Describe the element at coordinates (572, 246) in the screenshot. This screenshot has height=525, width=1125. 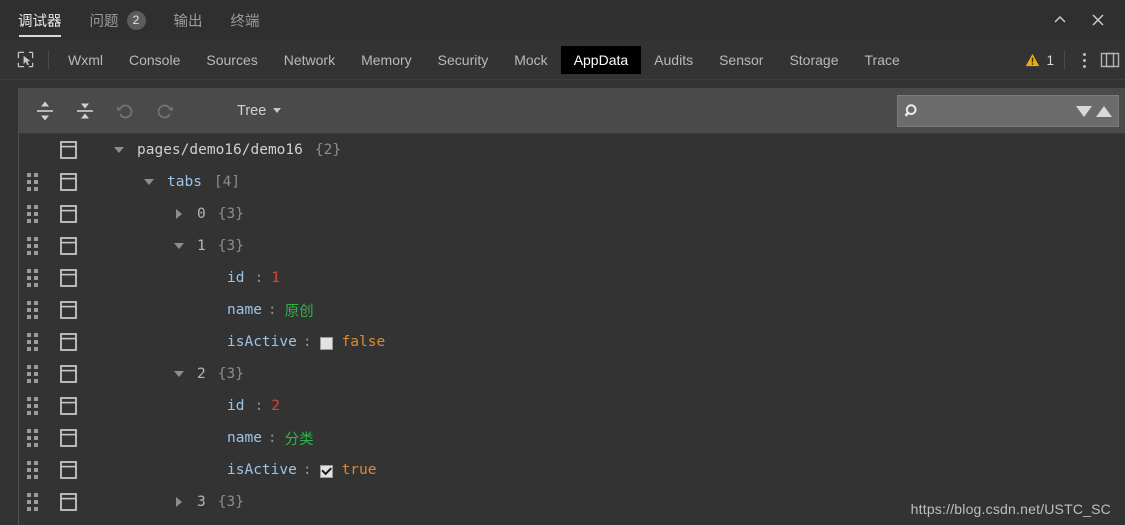
I see `tree-row: 1 {3}` at that location.